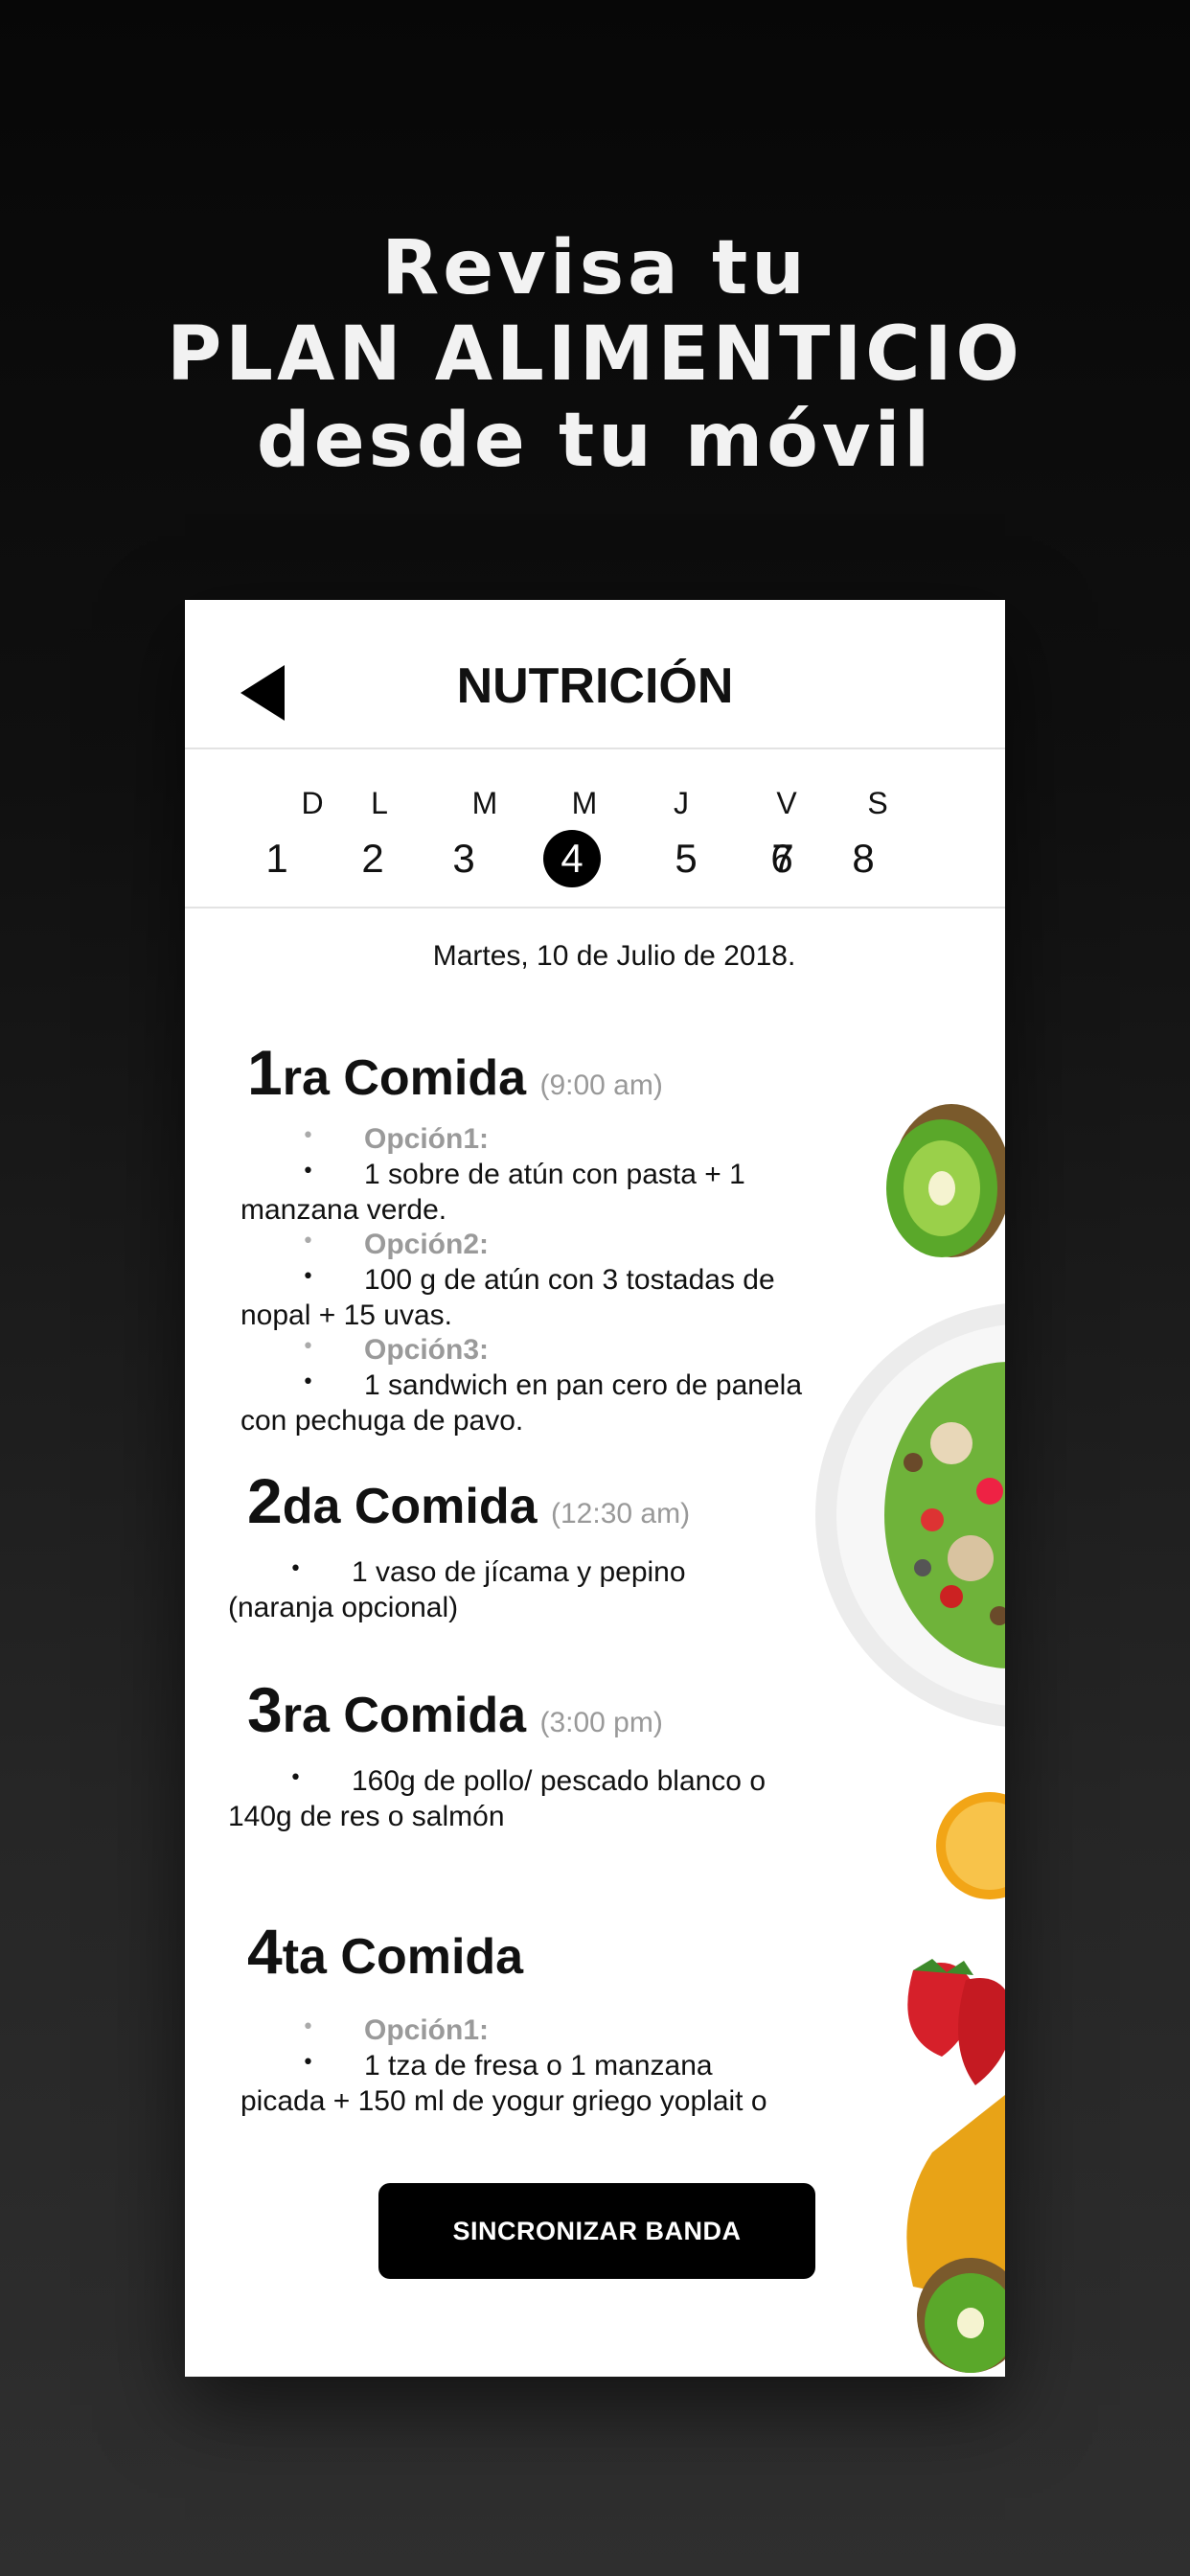 This screenshot has width=1190, height=2576. Describe the element at coordinates (601, 1722) in the screenshot. I see `meal-time: (3:00 pm)` at that location.